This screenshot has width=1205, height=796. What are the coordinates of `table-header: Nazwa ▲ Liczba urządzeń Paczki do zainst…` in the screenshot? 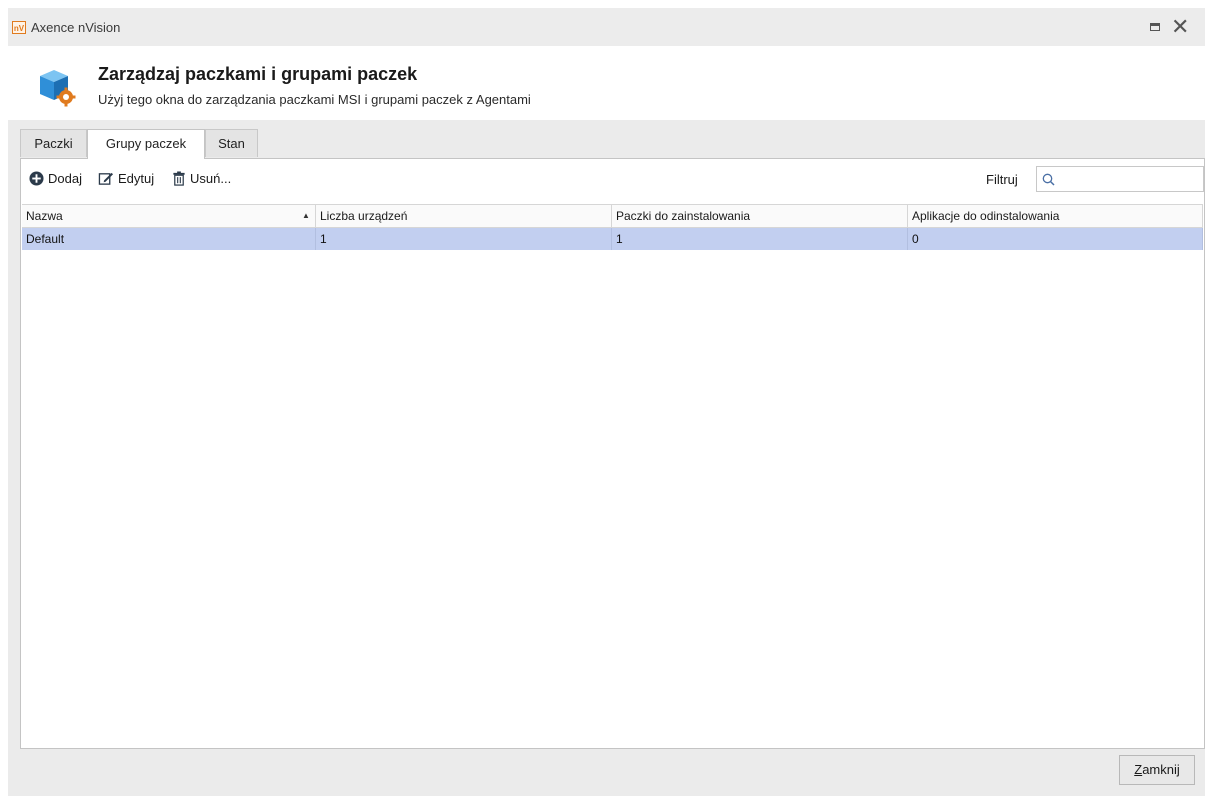 It's located at (612, 216).